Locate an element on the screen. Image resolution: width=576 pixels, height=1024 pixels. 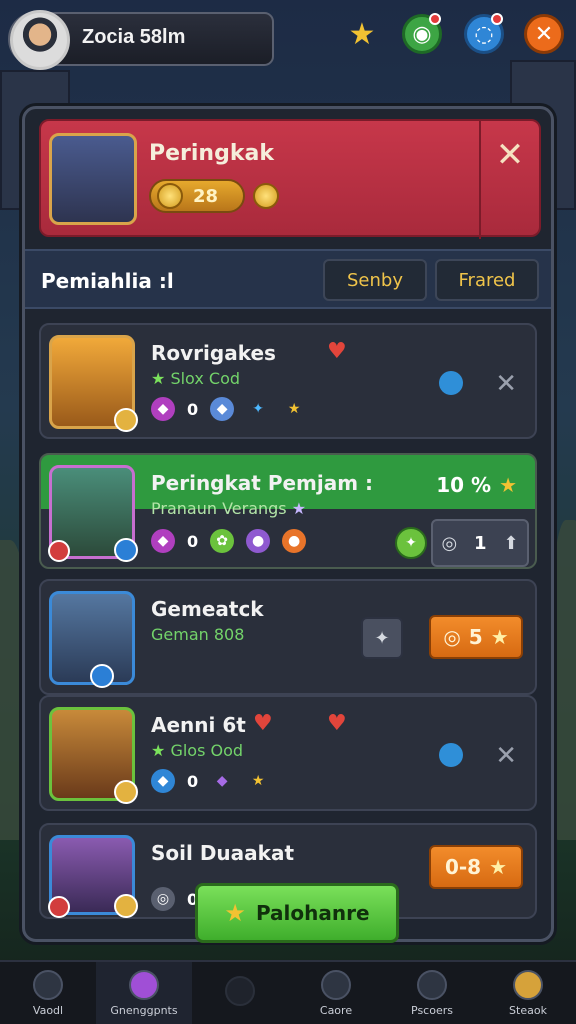
profile-name: Zocia 58lm is located at coordinates (134, 37).